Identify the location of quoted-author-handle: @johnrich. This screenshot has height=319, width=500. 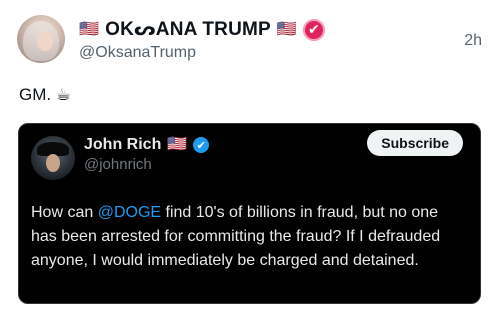
(118, 164).